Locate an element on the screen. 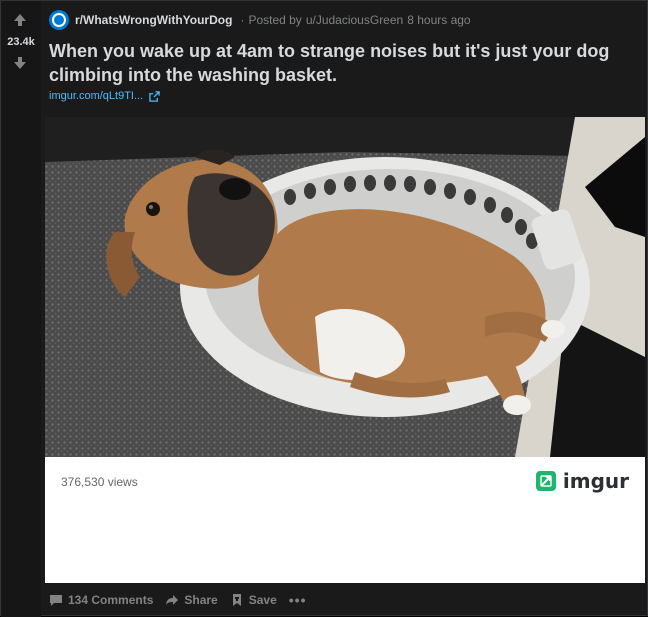 The height and width of the screenshot is (617, 648). arrow-down-icon is located at coordinates (20, 63).